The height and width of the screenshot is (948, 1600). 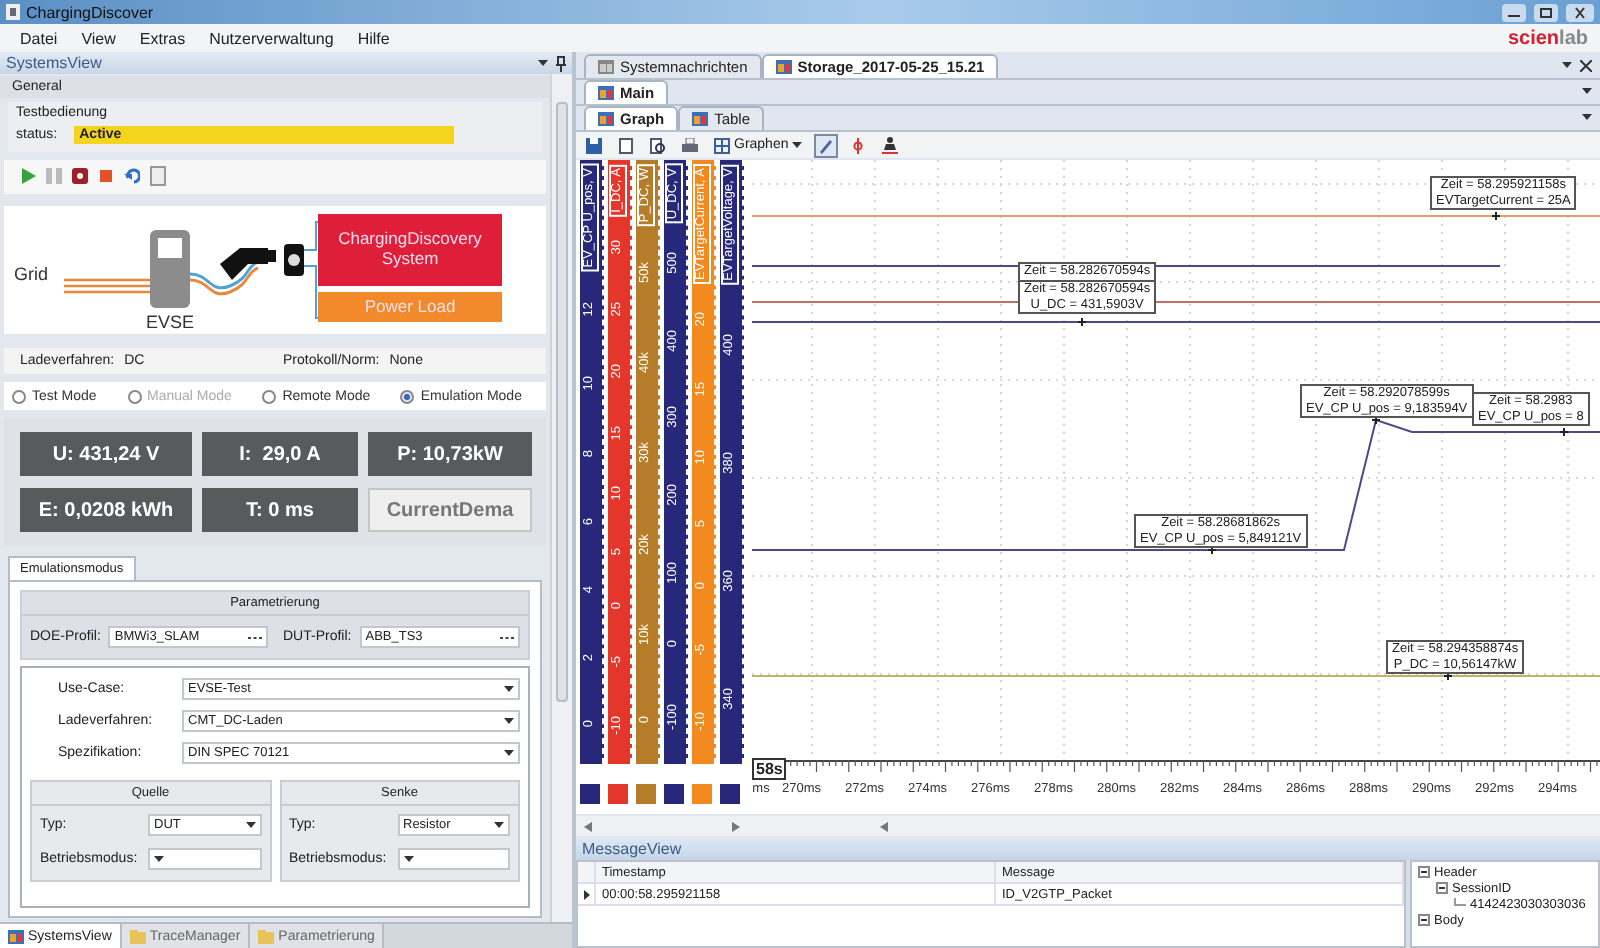 What do you see at coordinates (98, 38) in the screenshot?
I see `menu-item: View` at bounding box center [98, 38].